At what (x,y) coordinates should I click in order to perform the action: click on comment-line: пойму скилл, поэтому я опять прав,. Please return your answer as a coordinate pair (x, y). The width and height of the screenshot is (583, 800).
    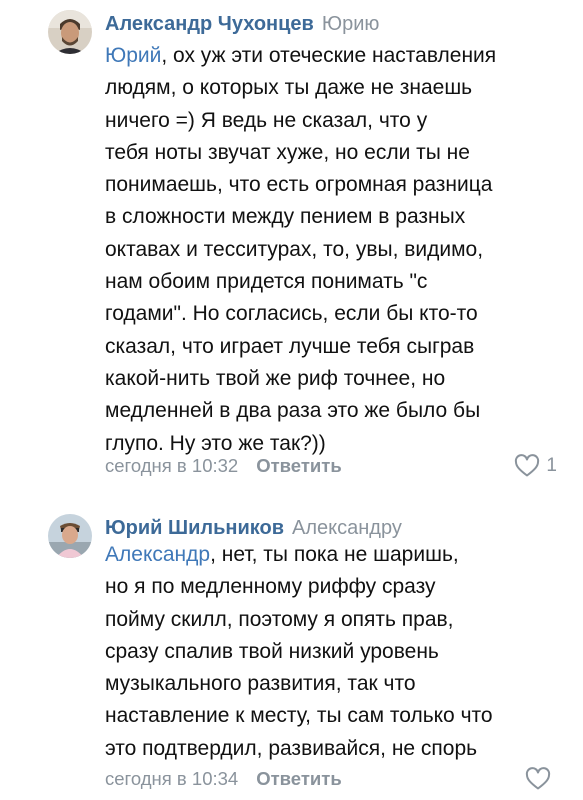
    Looking at the image, I should click on (279, 619).